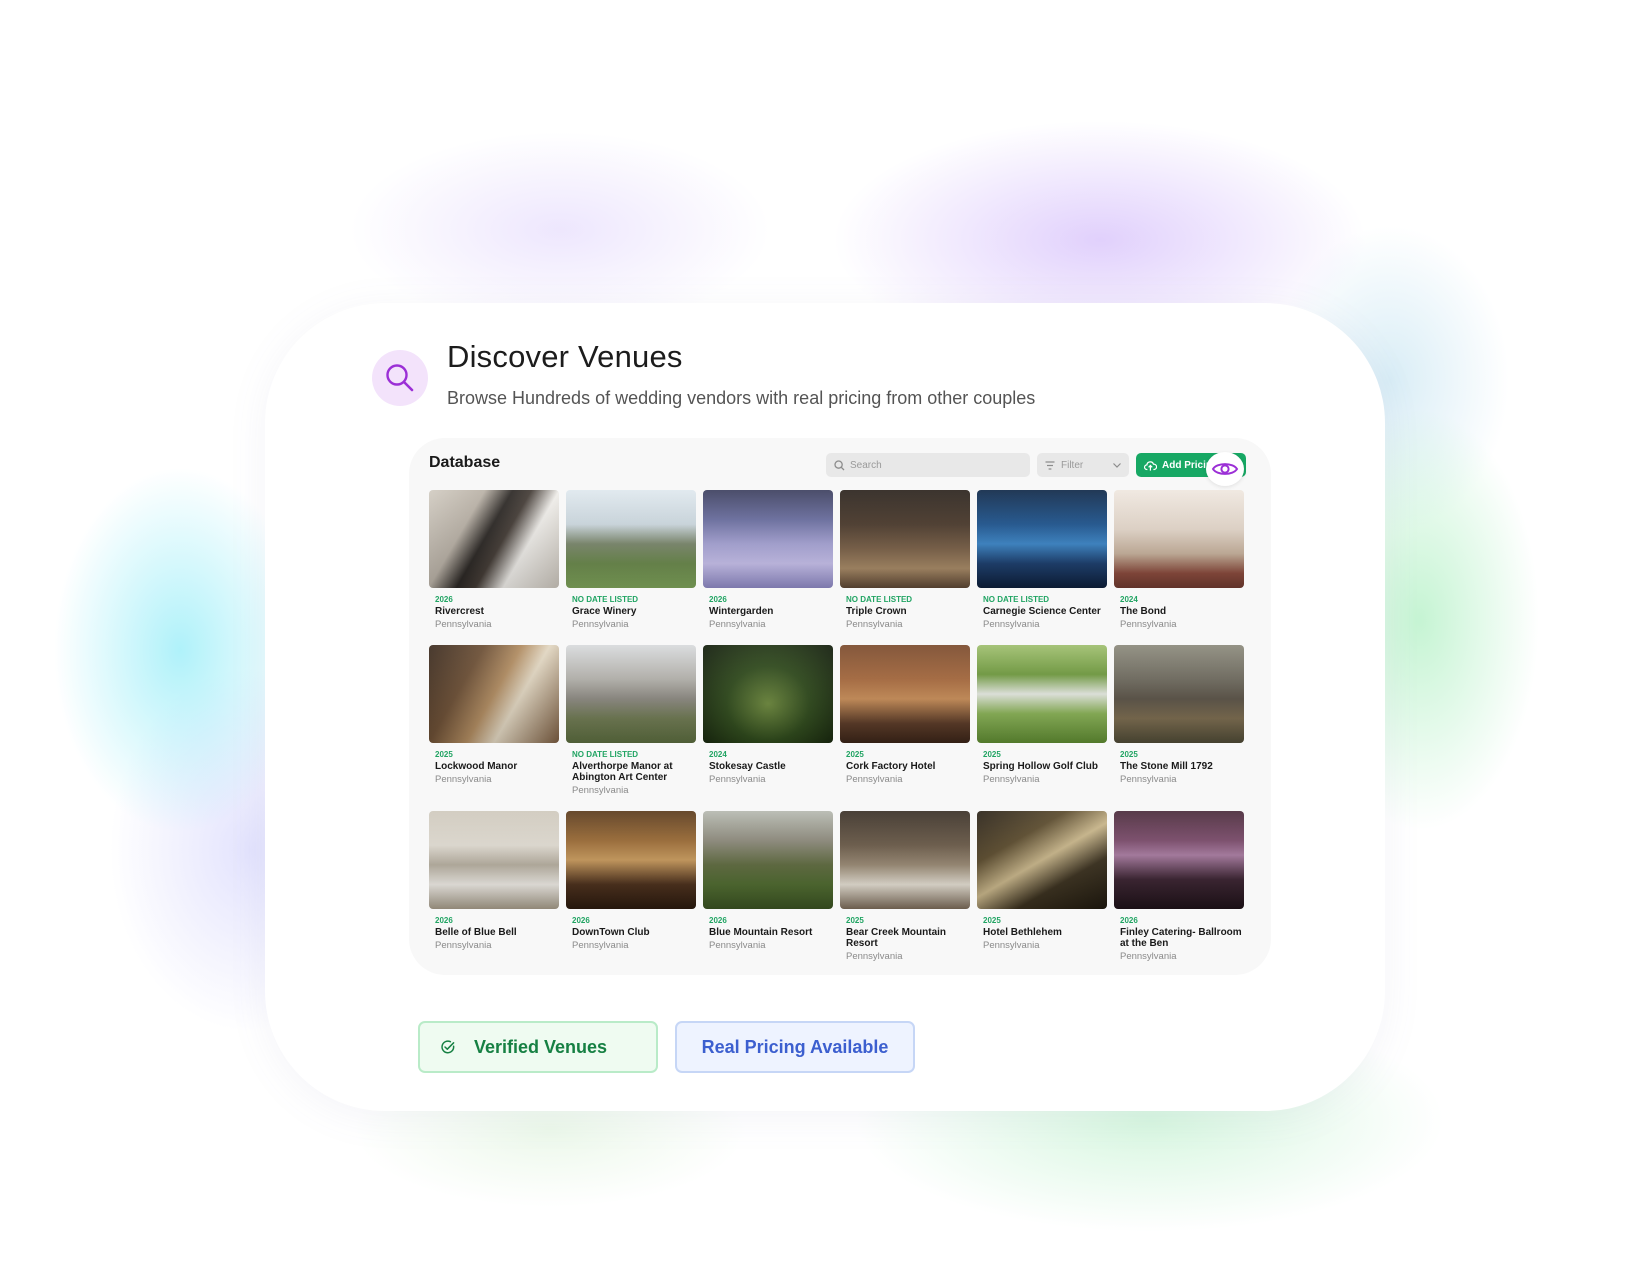 Image resolution: width=1650 pixels, height=1275 pixels. I want to click on venue-card: 2026 Belle of Blue Bell Pennsylvania, so click(494, 881).